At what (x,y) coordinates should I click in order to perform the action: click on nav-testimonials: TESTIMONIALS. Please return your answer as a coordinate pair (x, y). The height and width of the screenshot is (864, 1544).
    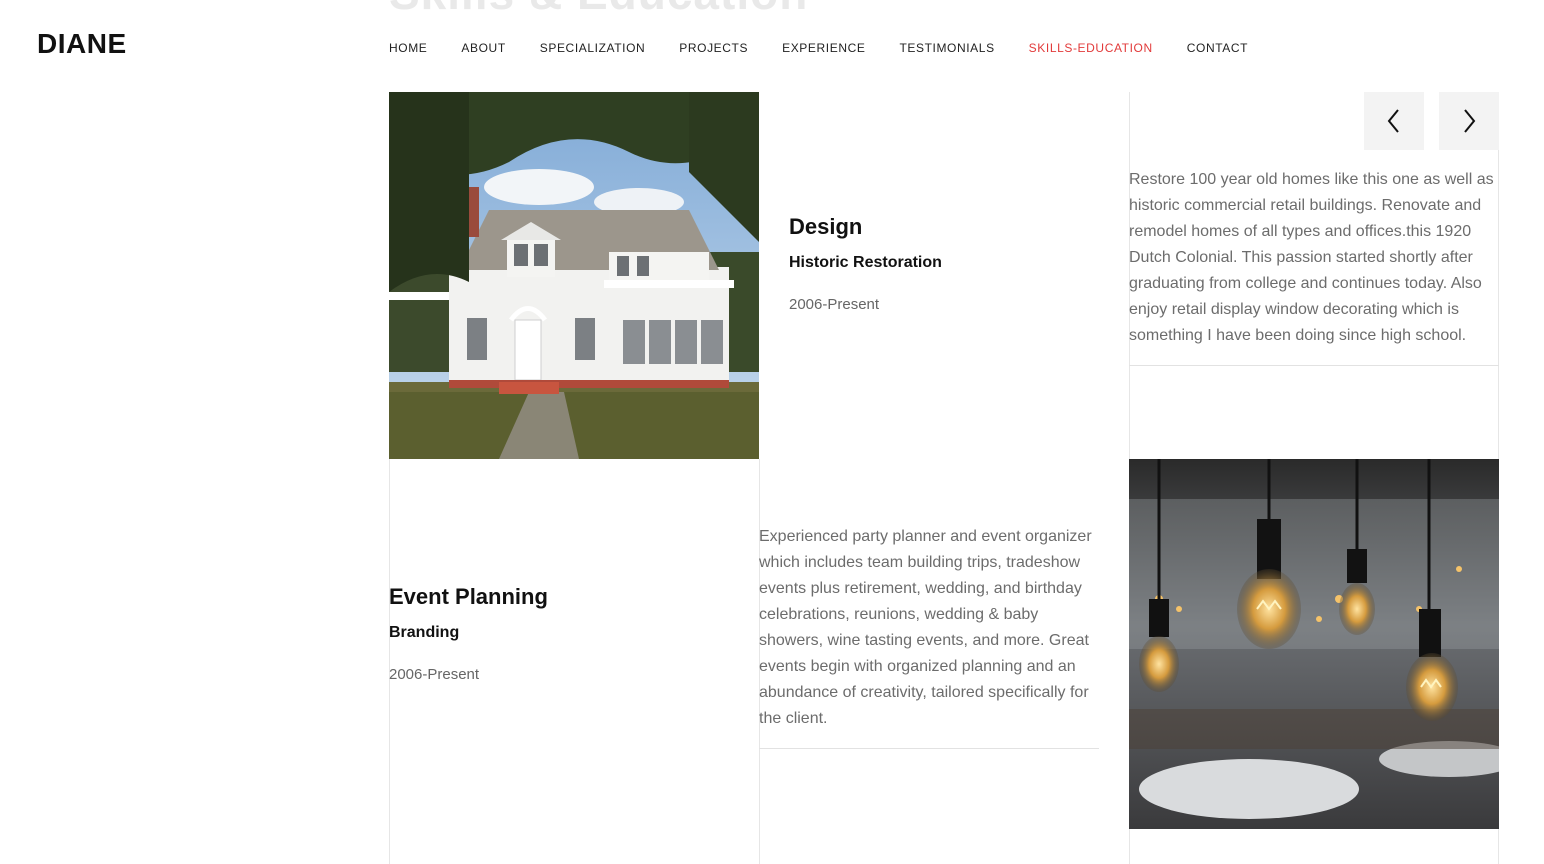
    Looking at the image, I should click on (946, 48).